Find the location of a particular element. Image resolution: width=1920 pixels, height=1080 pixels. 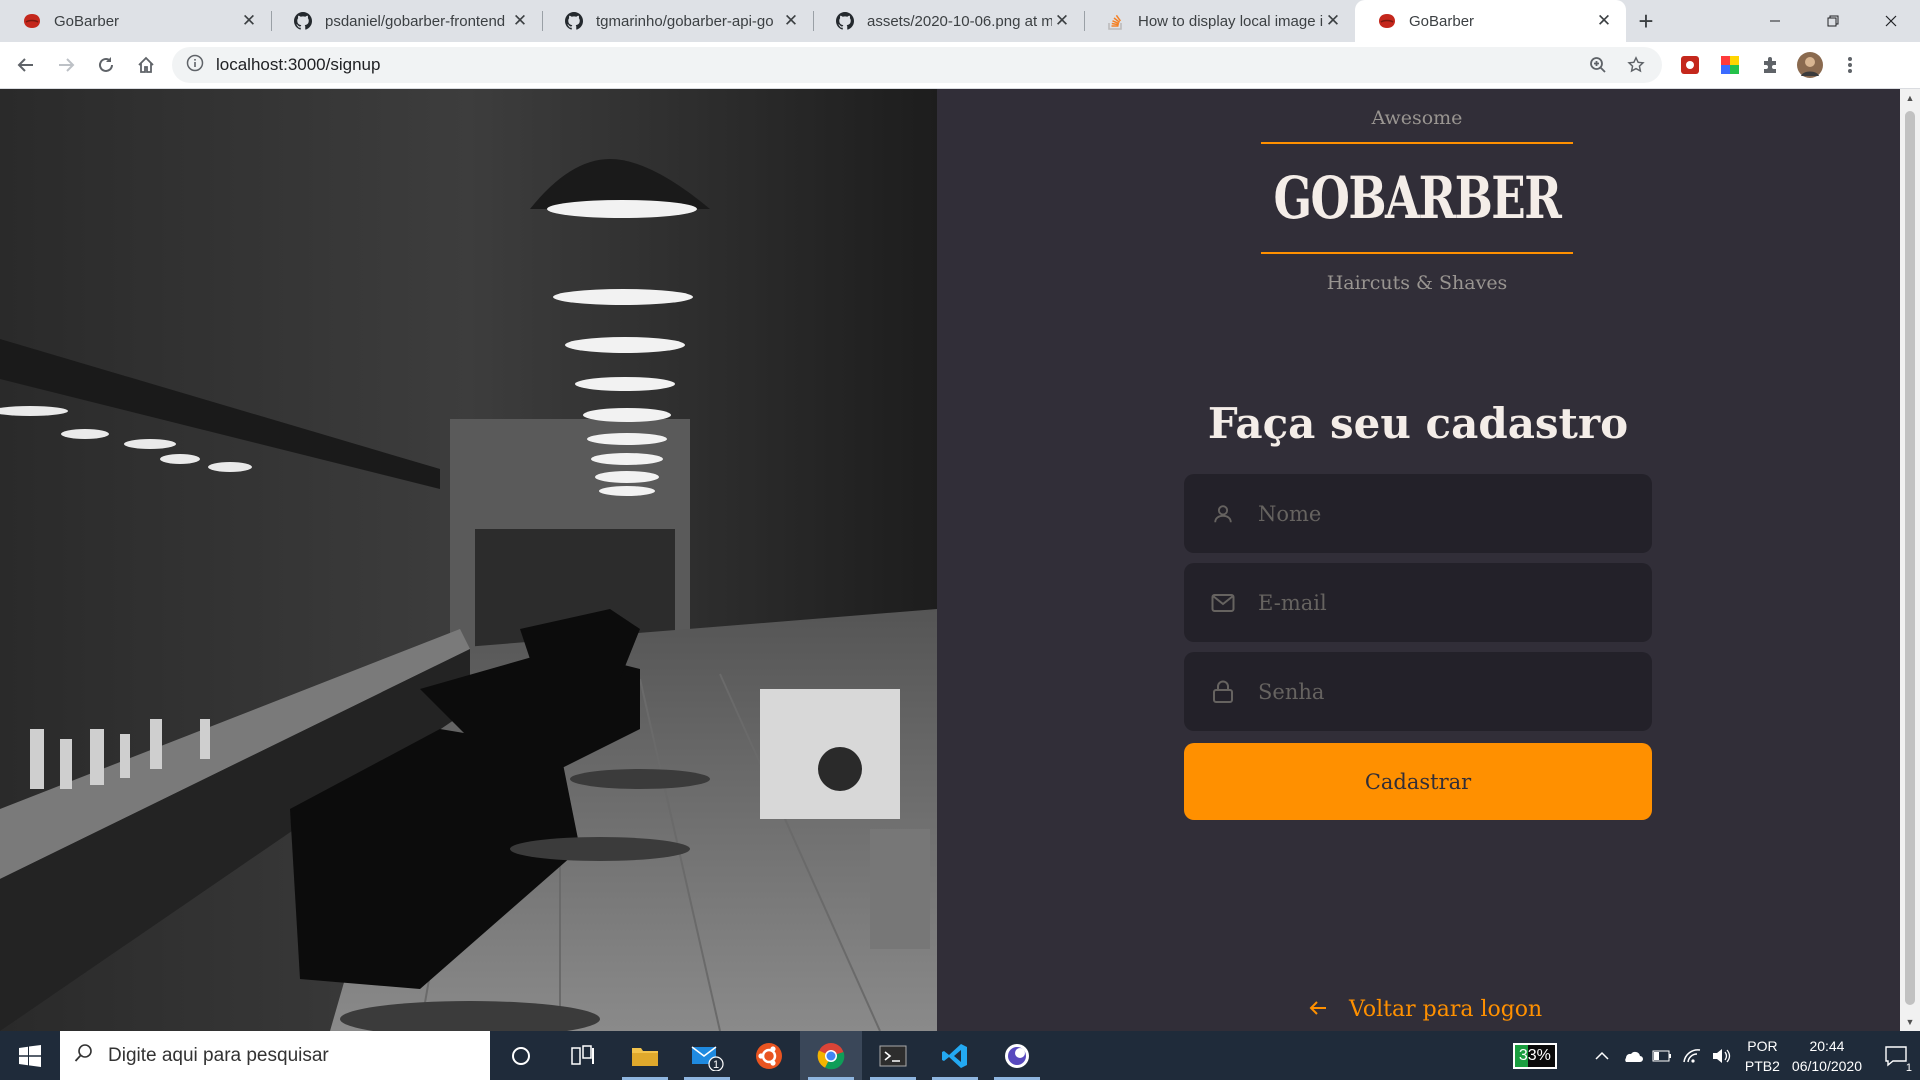

taskbar-search-box: Digite aqui para pesquisar is located at coordinates (275, 1055).